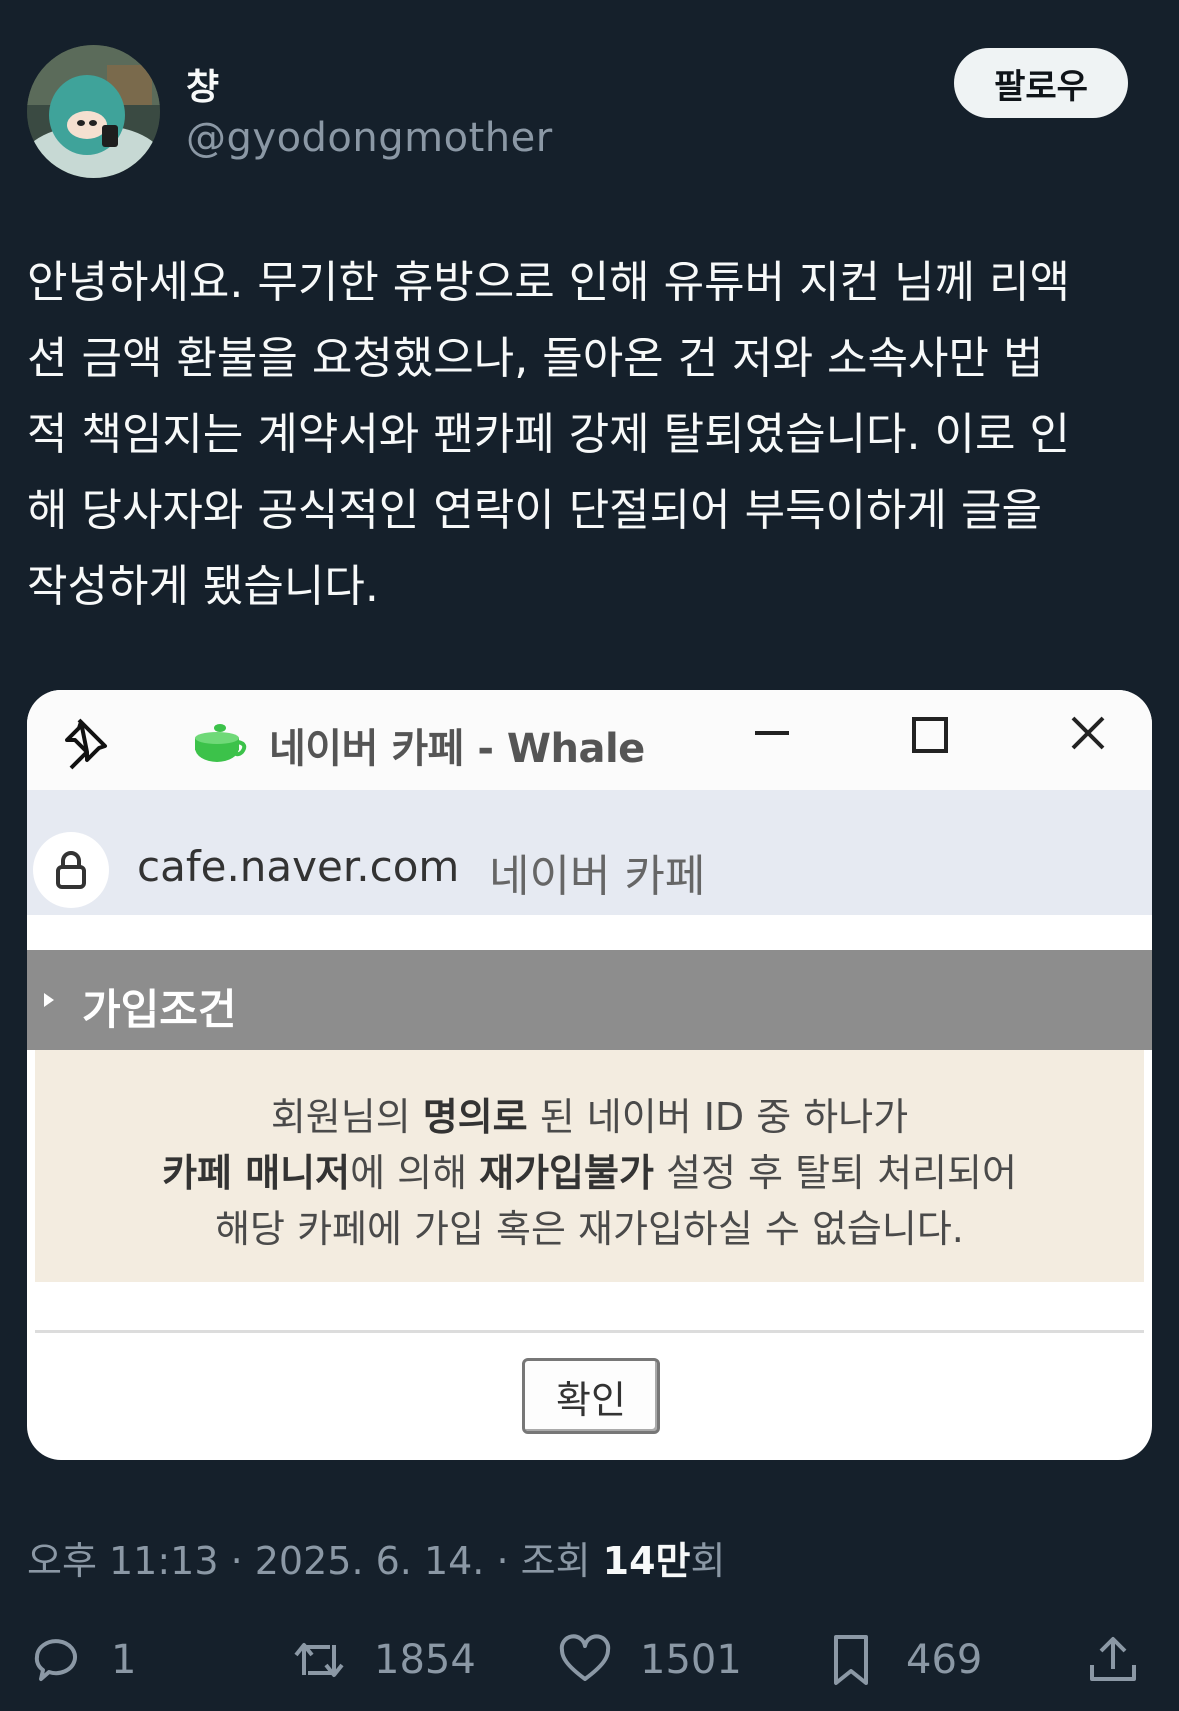  I want to click on lock-icon, so click(71, 870).